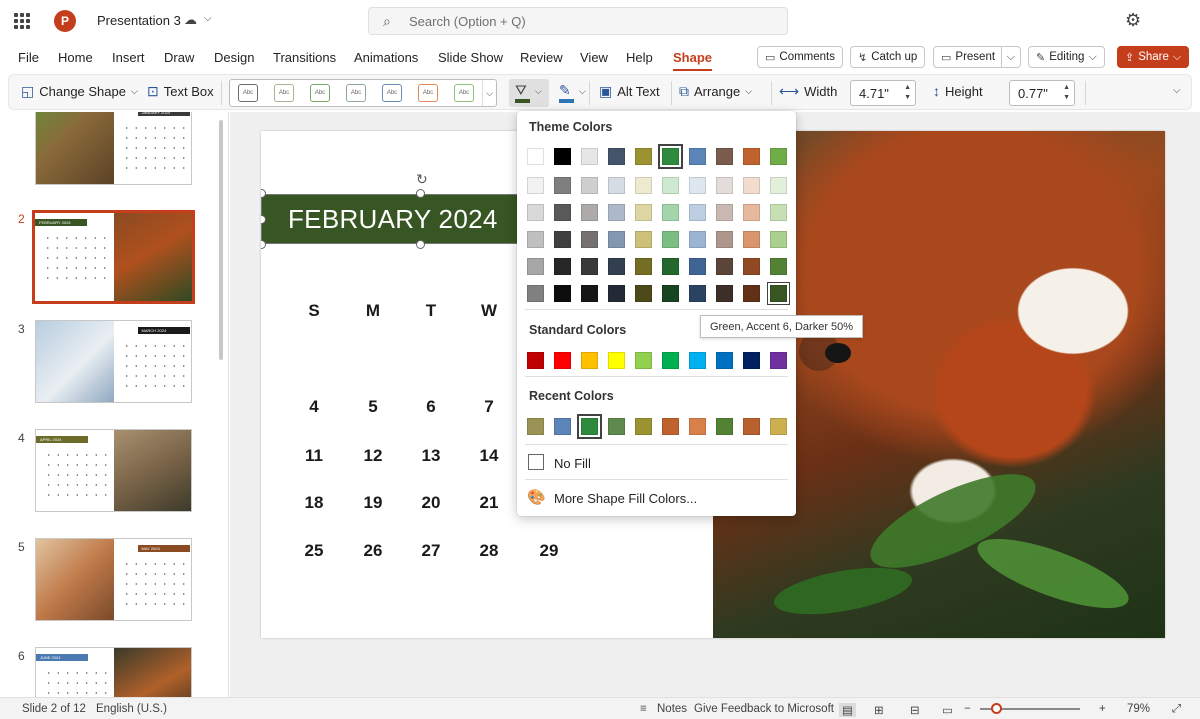 This screenshot has width=1200, height=719. Describe the element at coordinates (693, 60) in the screenshot. I see `tab-shape: Shape` at that location.